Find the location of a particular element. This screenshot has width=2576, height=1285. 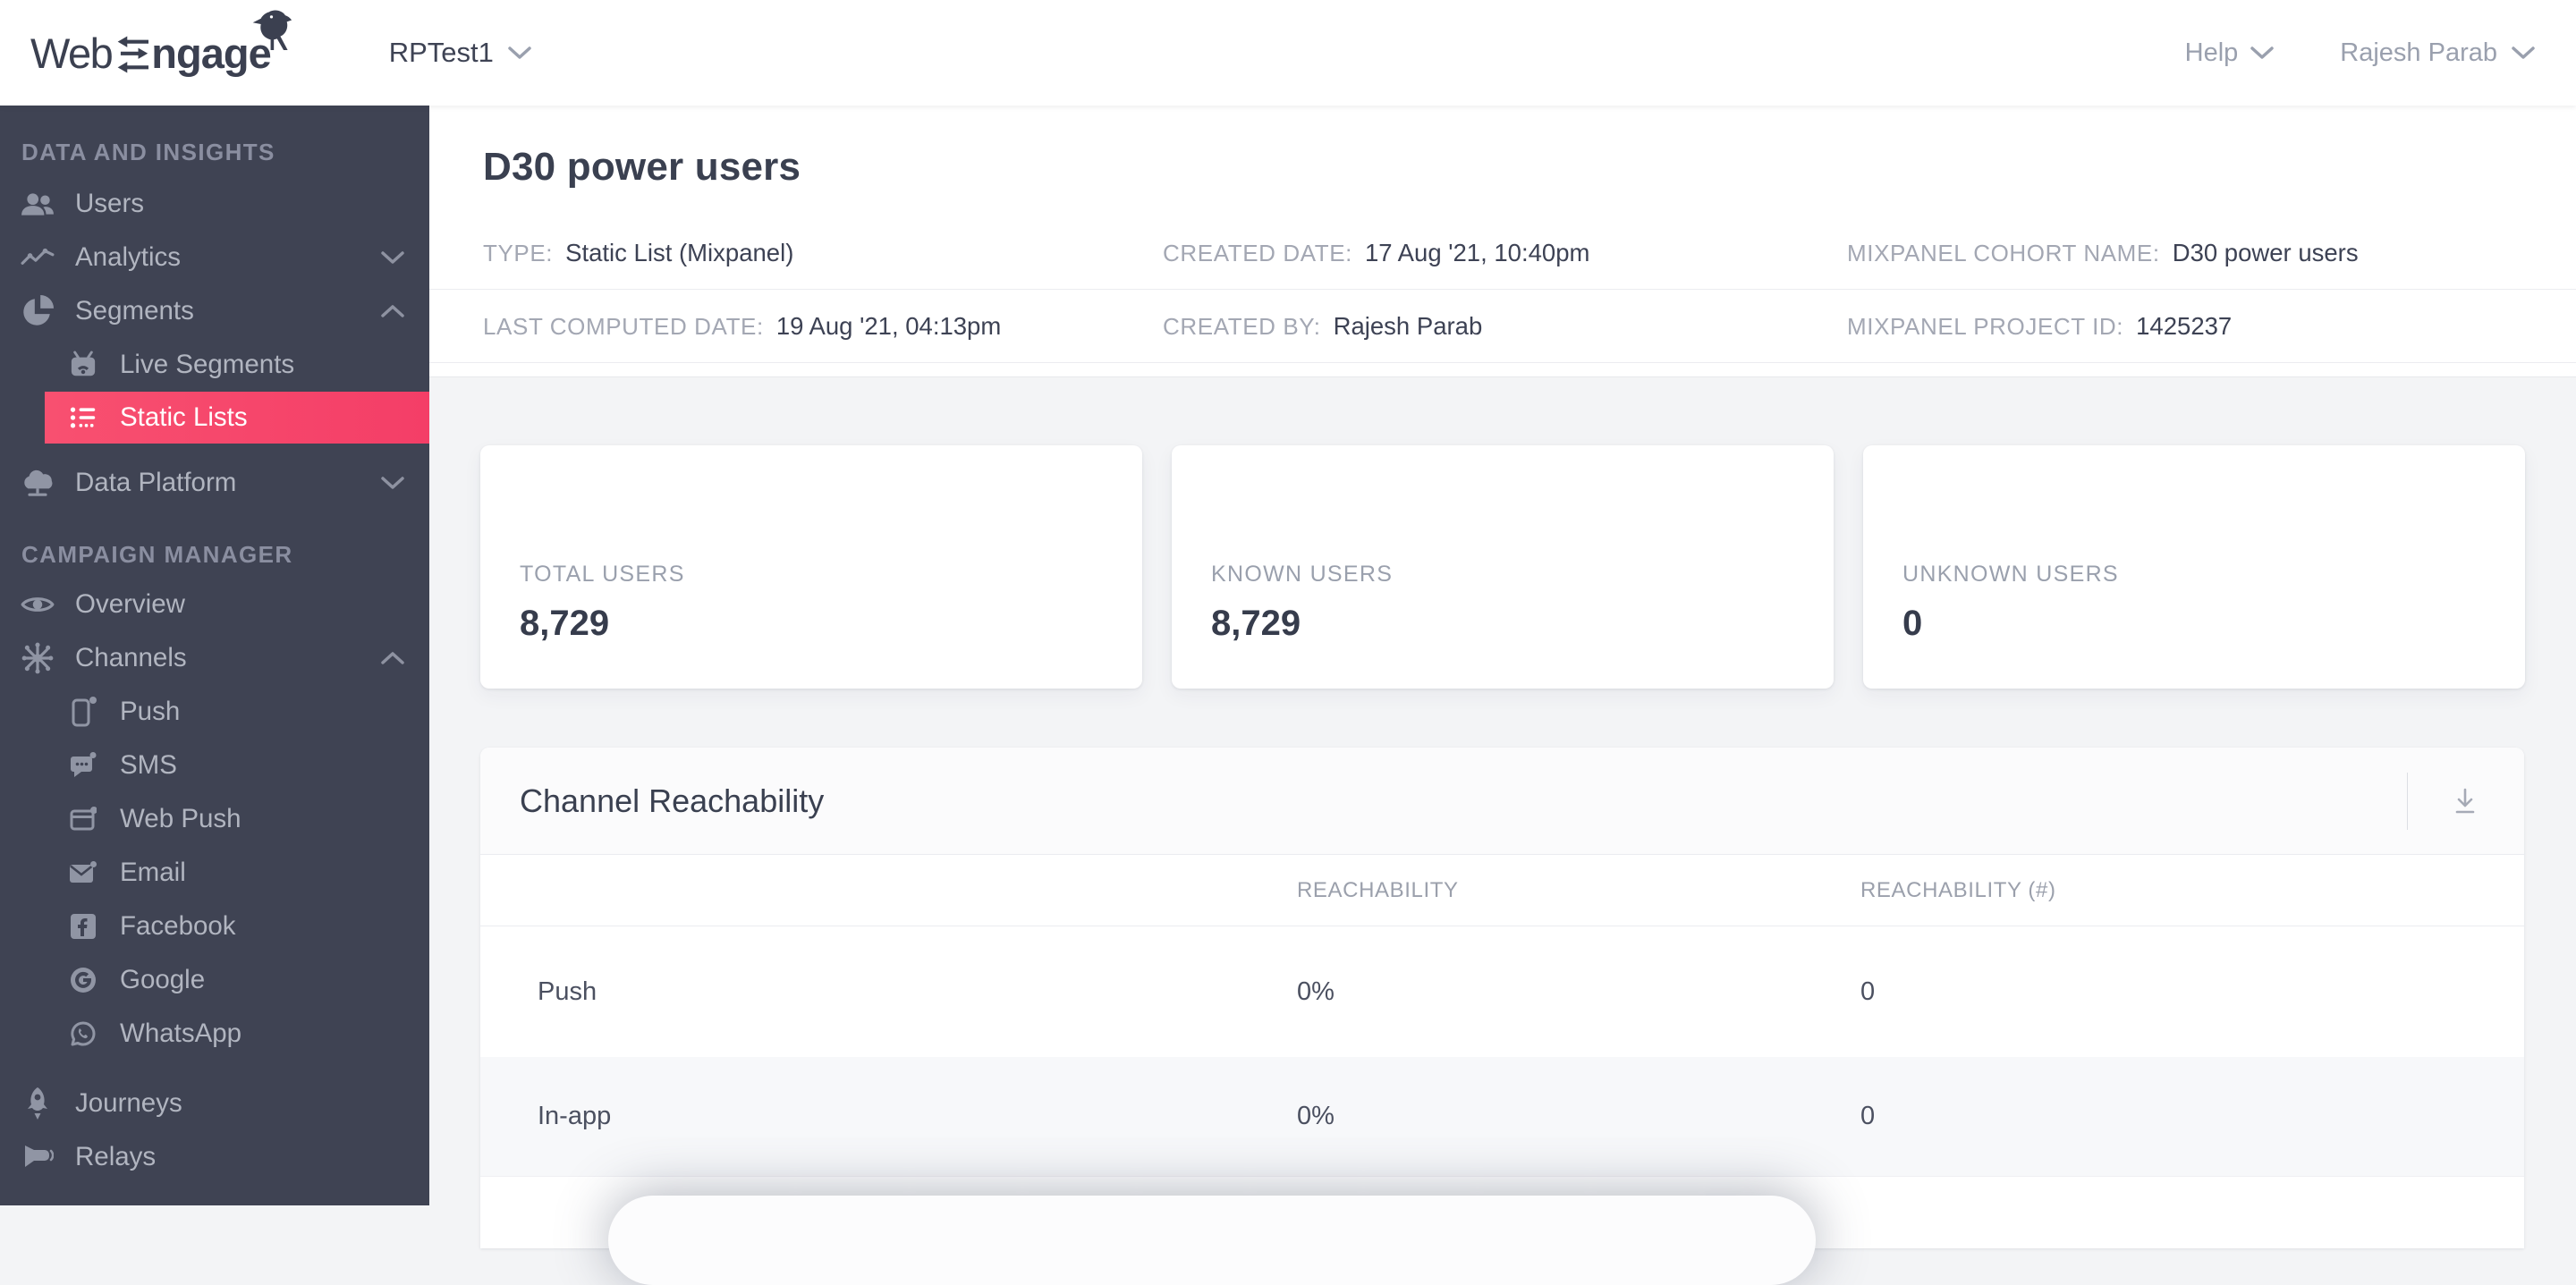

eye-icon is located at coordinates (37, 604).